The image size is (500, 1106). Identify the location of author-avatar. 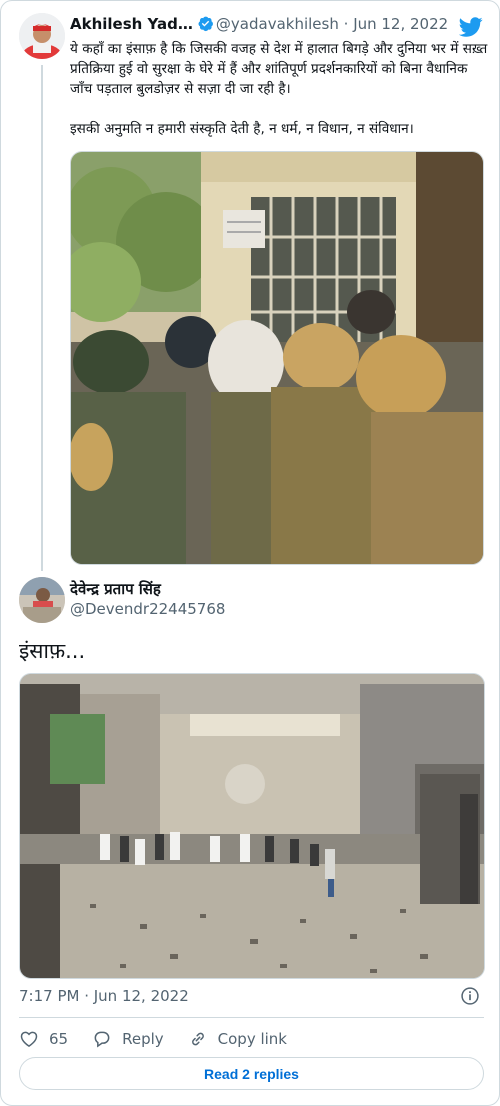
(42, 36).